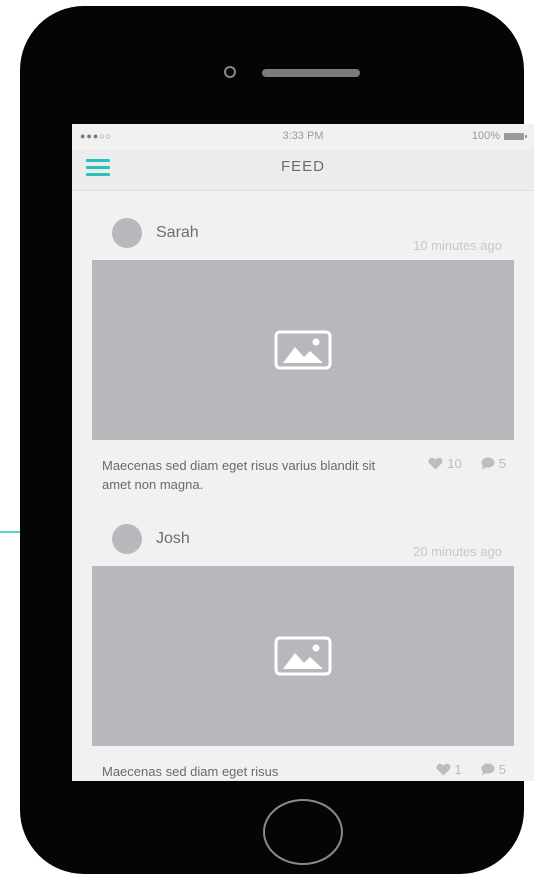  What do you see at coordinates (303, 763) in the screenshot?
I see `post-footer: Maecenas sed diam eget risus 1 5` at bounding box center [303, 763].